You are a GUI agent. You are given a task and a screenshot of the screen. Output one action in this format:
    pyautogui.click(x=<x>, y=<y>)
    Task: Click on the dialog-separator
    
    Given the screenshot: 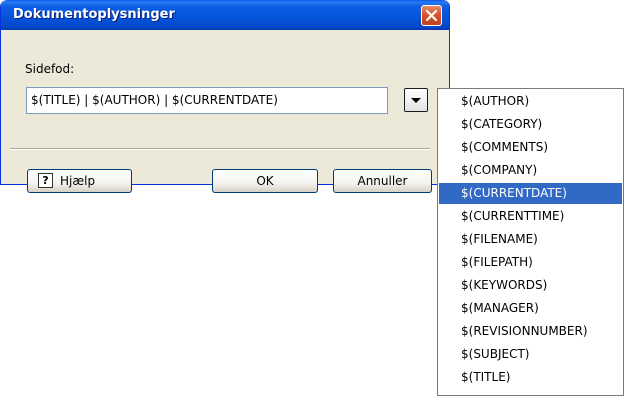 What is the action you would take?
    pyautogui.click(x=220, y=149)
    